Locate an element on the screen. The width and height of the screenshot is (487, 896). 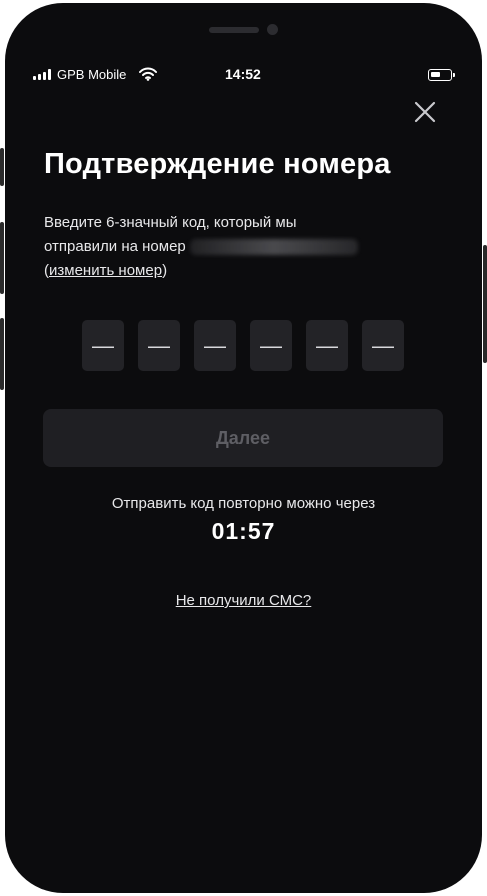
status-time: 14:52 is located at coordinates (243, 74).